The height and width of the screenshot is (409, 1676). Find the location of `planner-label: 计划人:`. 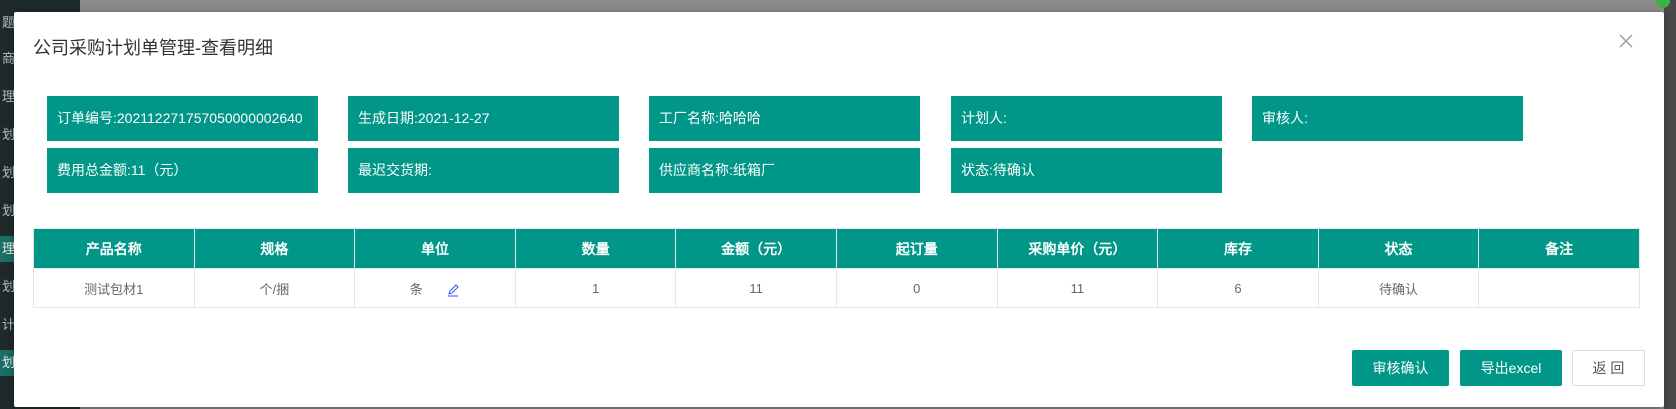

planner-label: 计划人: is located at coordinates (984, 118).